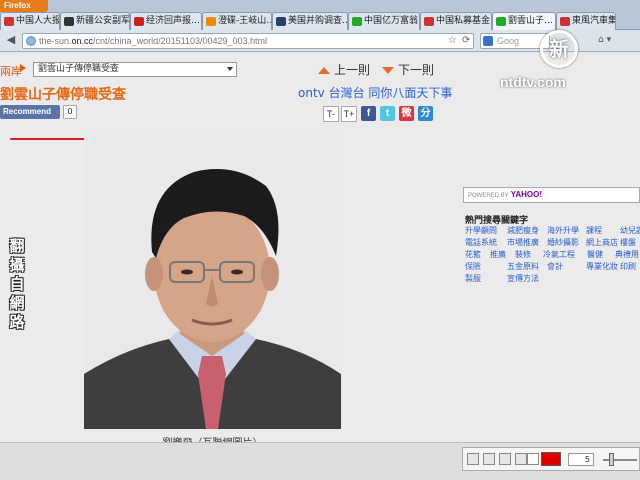  I want to click on keyword-link: 網上商店, so click(602, 242).